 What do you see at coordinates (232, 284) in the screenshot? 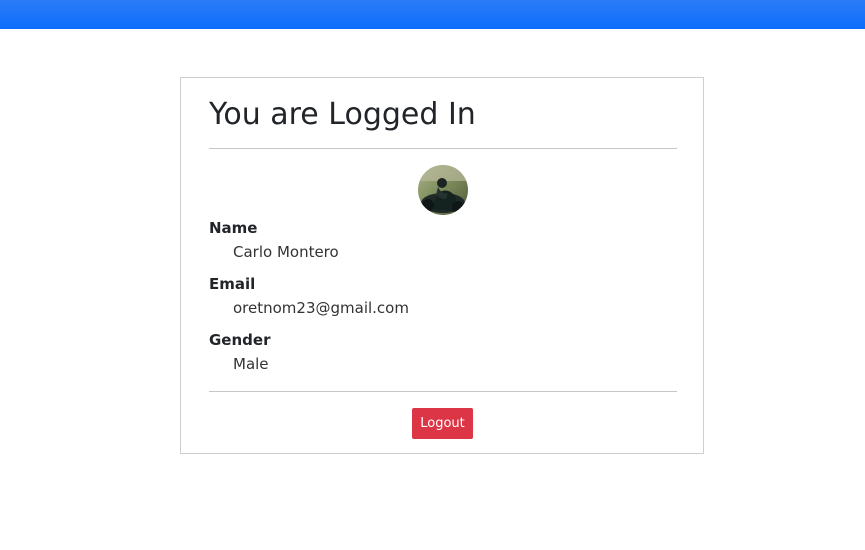
I see `email-label: Email` at bounding box center [232, 284].